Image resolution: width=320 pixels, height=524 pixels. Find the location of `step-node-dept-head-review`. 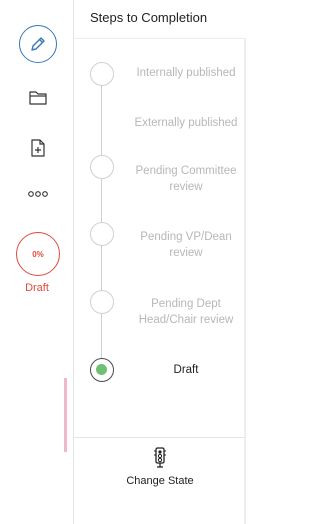

step-node-dept-head-review is located at coordinates (102, 302).